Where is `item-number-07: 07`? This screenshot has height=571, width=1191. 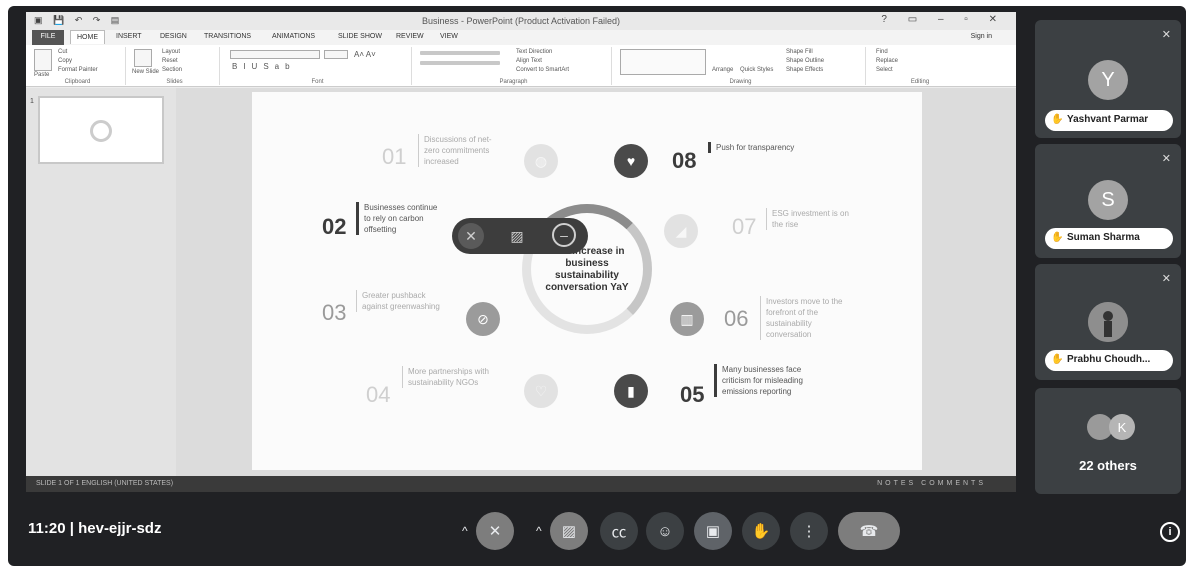
item-number-07: 07 is located at coordinates (744, 226).